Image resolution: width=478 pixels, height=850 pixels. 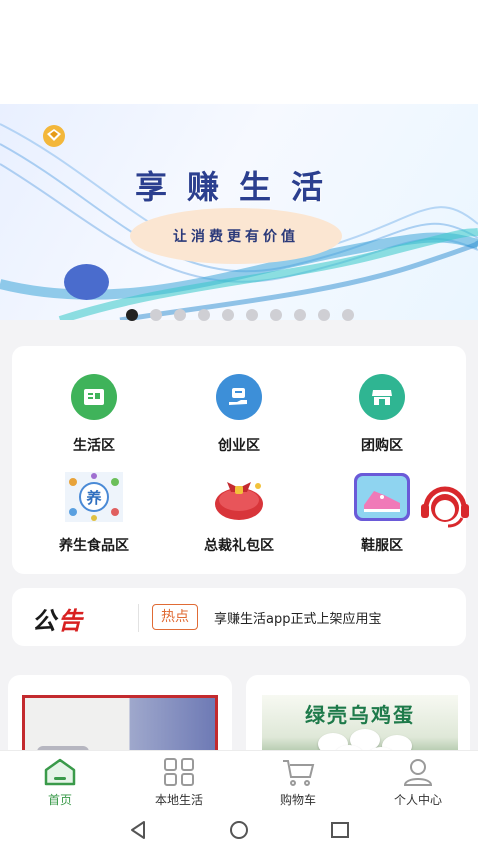 I want to click on banner-title: 享赚生活, so click(x=238, y=187).